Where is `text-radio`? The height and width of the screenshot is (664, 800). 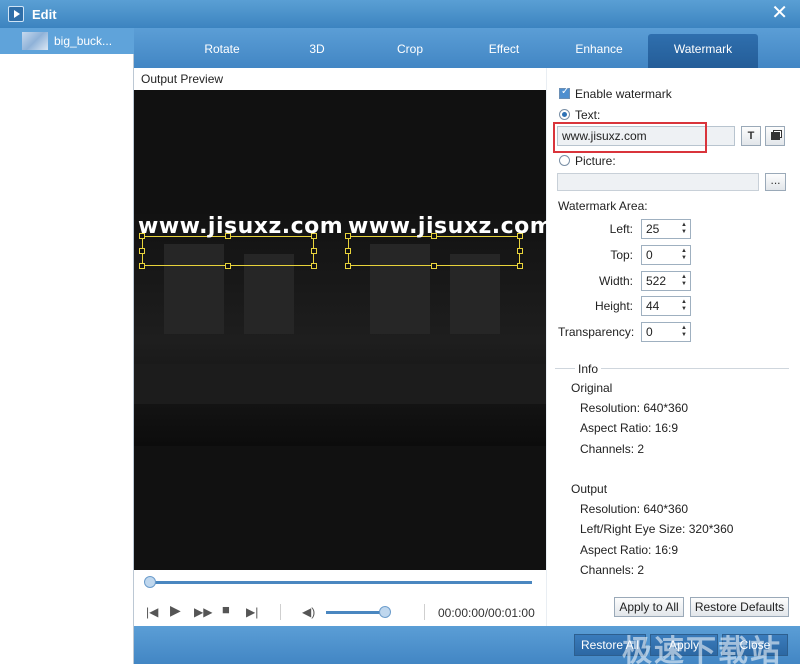
text-radio is located at coordinates (564, 114).